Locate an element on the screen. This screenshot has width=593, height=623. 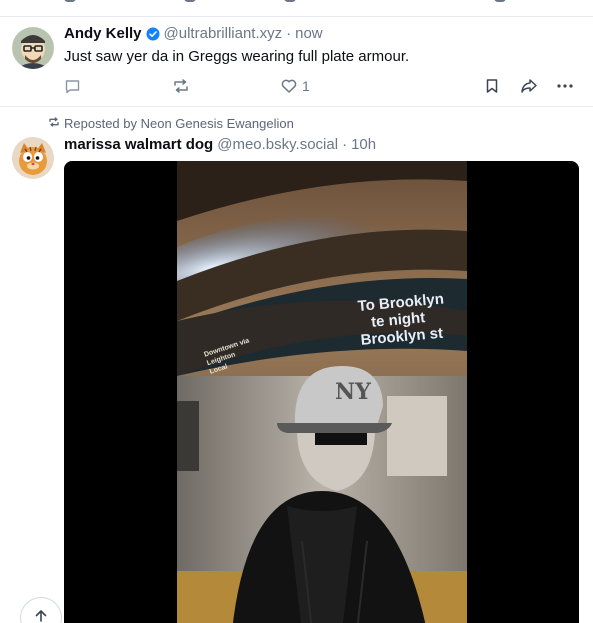
avatar-illustration-icon is located at coordinates (33, 48).